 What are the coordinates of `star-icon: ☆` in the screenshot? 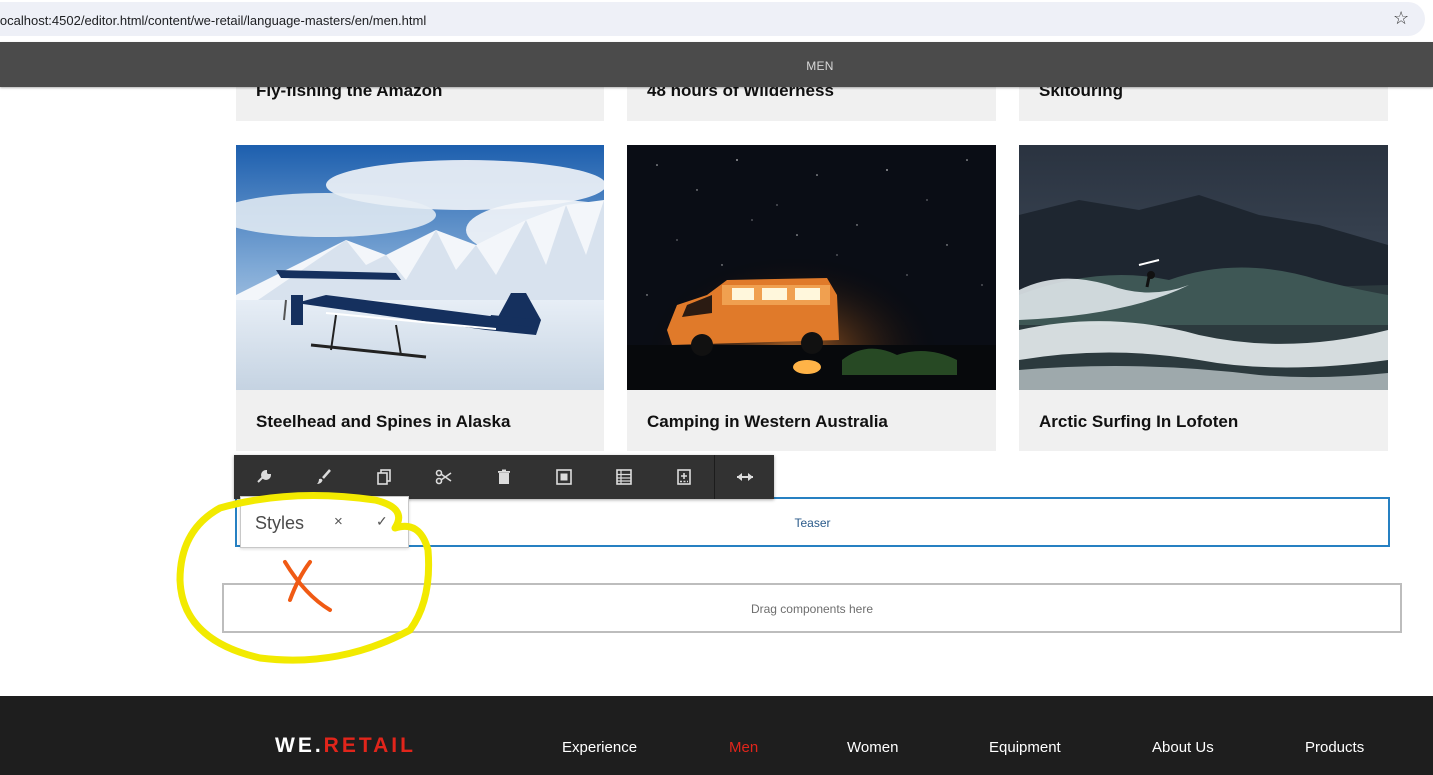 It's located at (1401, 18).